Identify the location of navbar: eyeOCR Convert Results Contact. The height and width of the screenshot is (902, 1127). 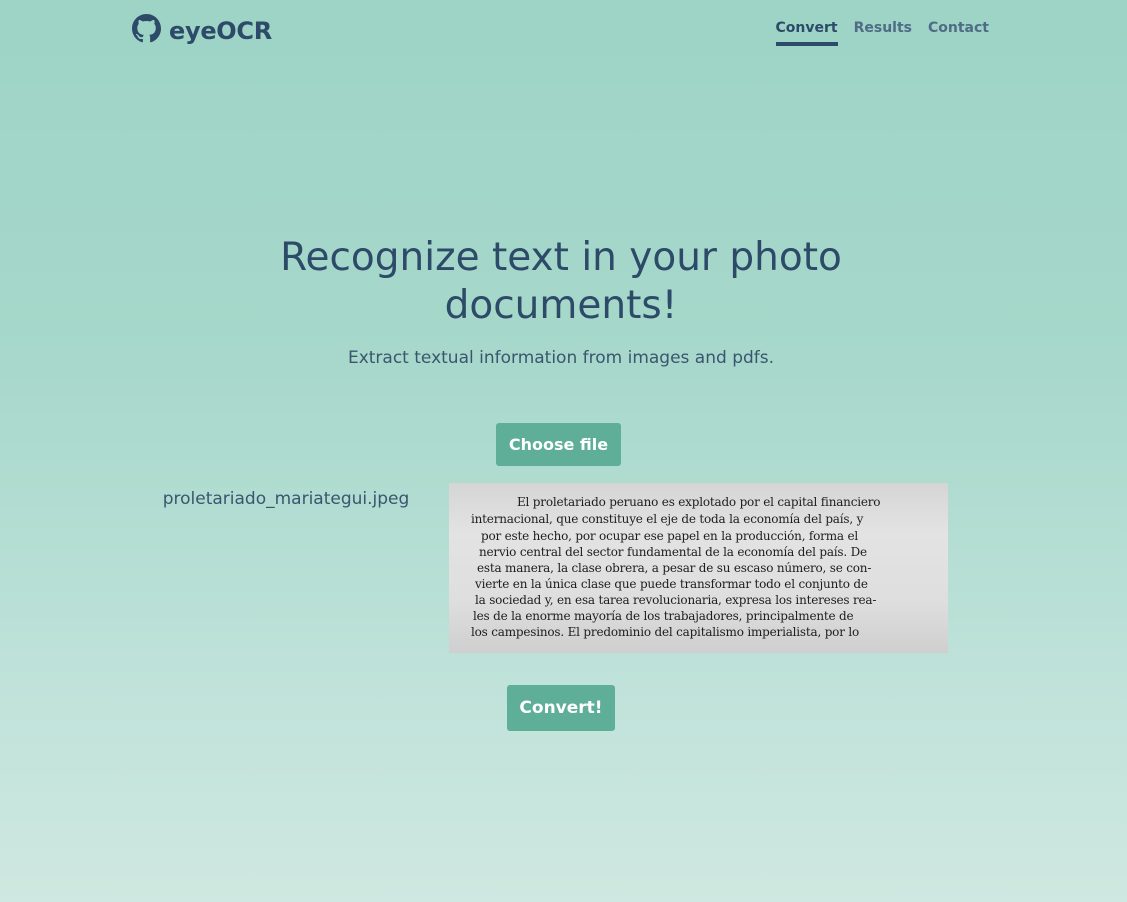
(563, 35).